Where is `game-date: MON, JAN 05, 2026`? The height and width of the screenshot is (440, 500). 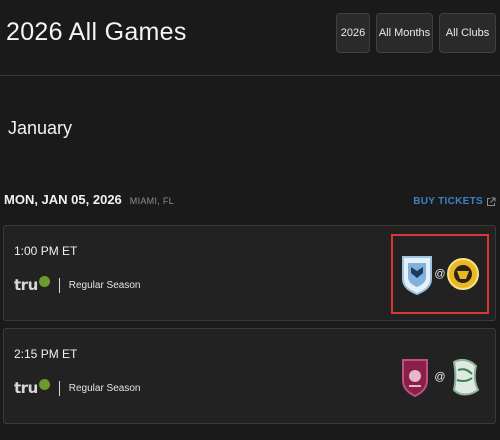 game-date: MON, JAN 05, 2026 is located at coordinates (63, 199).